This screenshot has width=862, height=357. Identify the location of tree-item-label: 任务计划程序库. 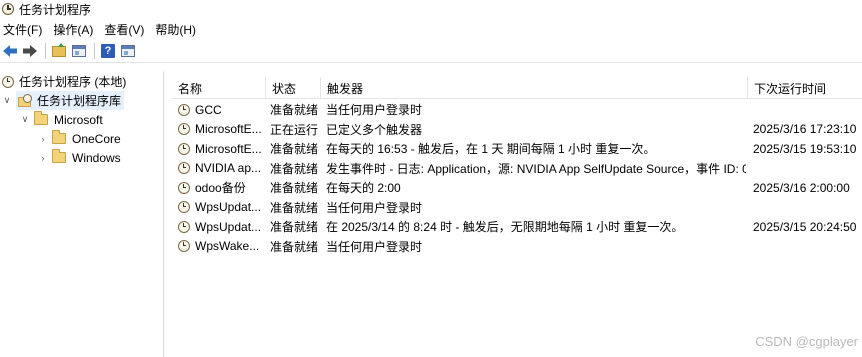
(79, 101).